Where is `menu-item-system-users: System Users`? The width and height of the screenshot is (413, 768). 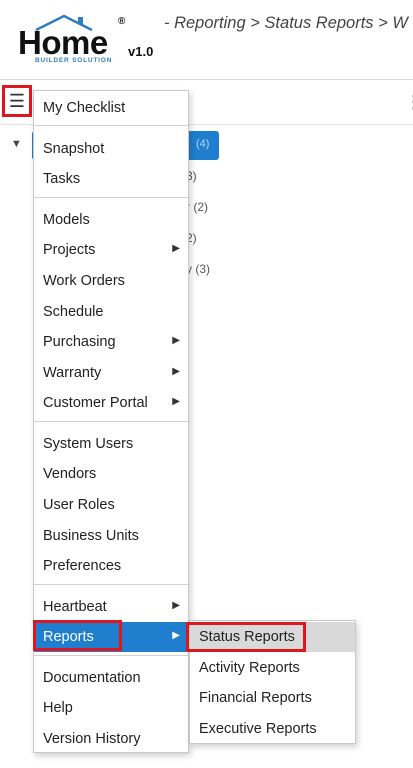
menu-item-system-users: System Users is located at coordinates (111, 443).